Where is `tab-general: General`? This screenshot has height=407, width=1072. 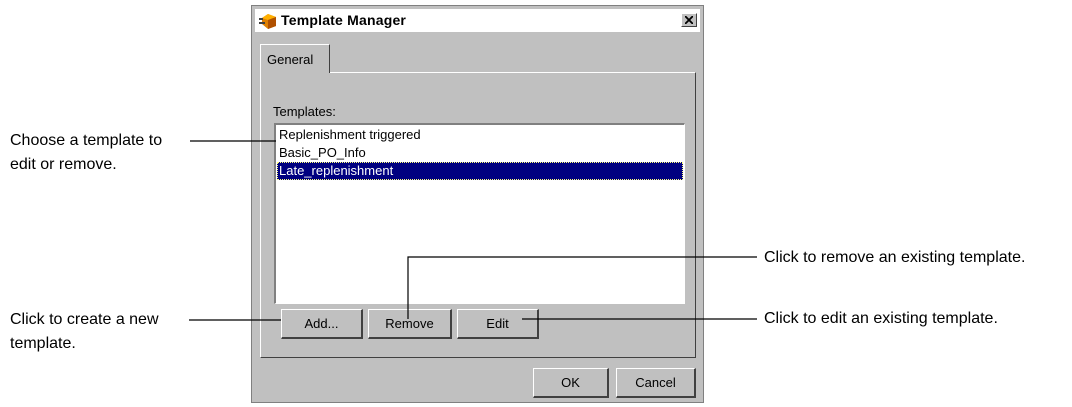 tab-general: General is located at coordinates (295, 58).